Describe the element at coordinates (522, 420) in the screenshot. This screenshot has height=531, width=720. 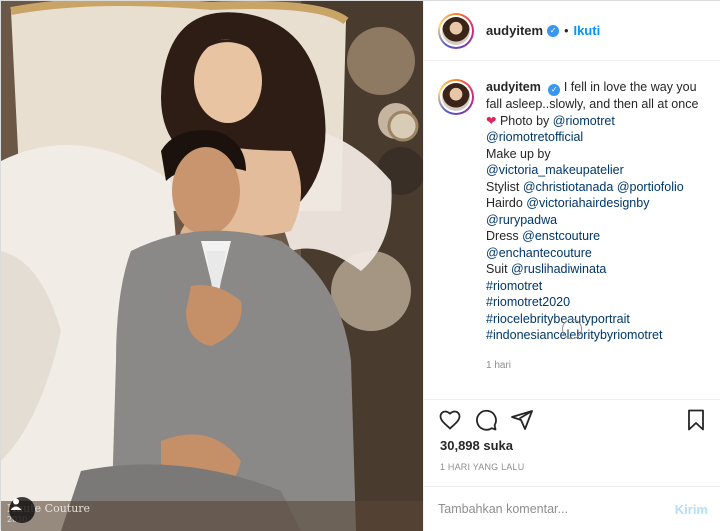
I see `share-icon` at that location.